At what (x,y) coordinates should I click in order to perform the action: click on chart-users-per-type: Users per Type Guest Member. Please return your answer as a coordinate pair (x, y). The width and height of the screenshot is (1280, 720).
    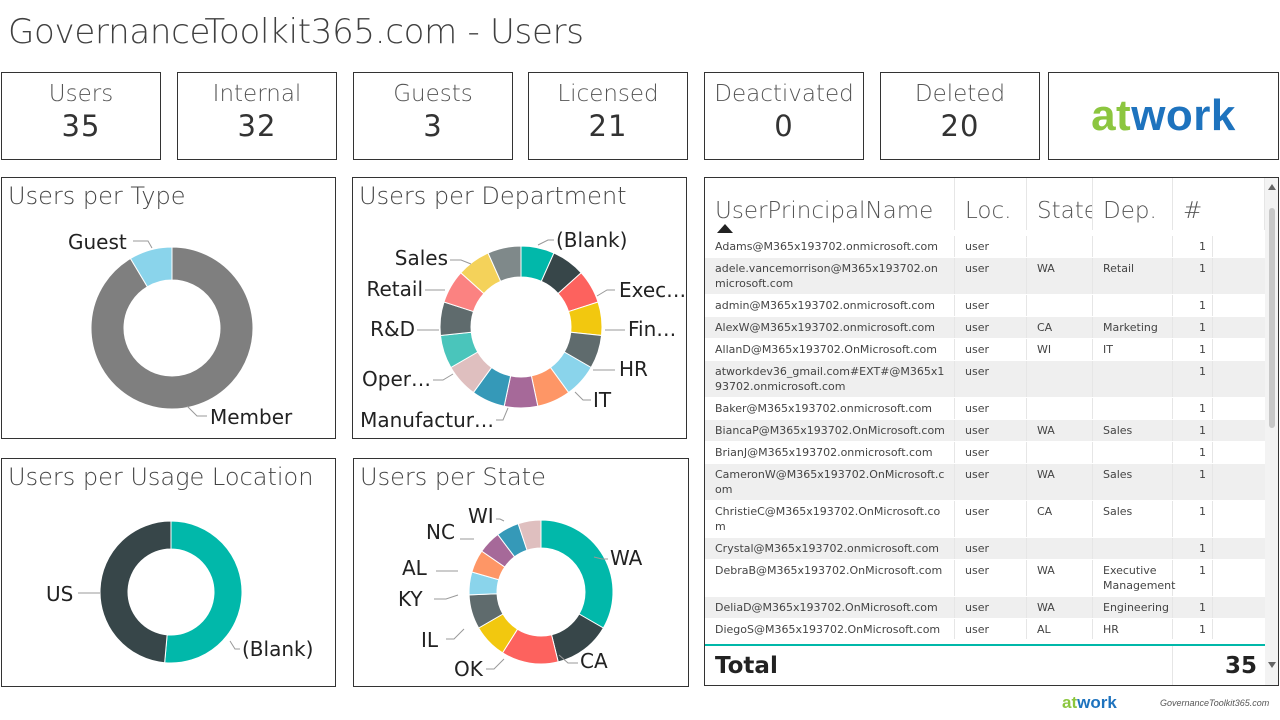
    Looking at the image, I should click on (168, 308).